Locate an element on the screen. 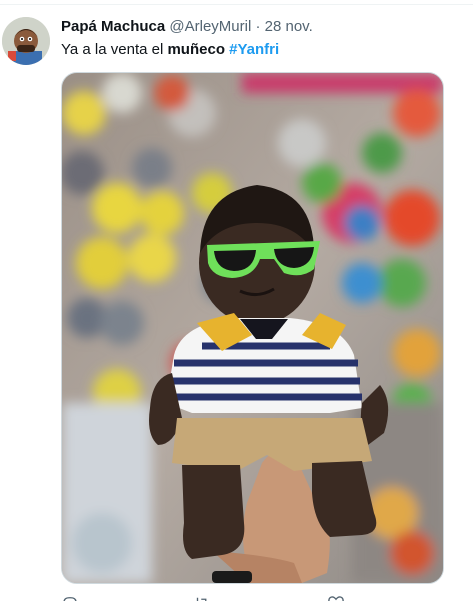 The height and width of the screenshot is (601, 473). like-icon is located at coordinates (336, 598).